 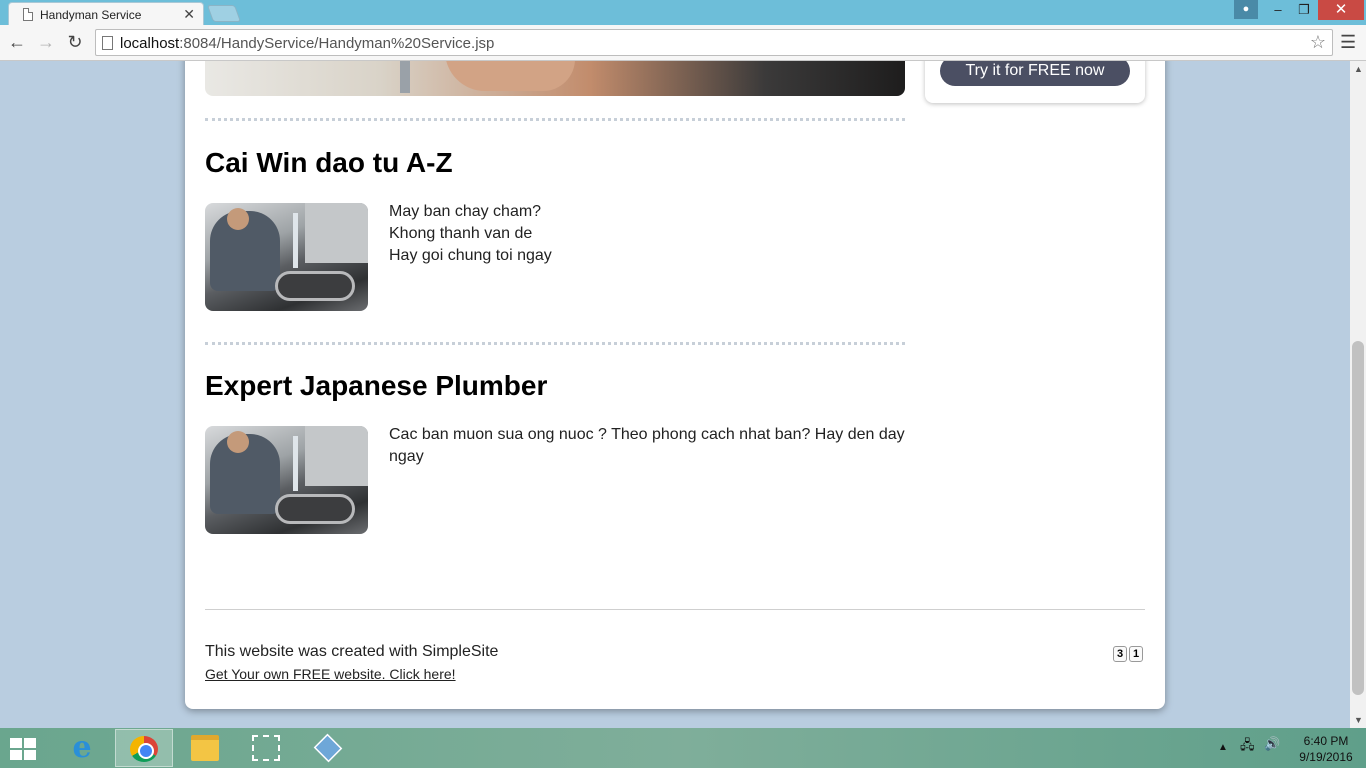 What do you see at coordinates (224, 13) in the screenshot?
I see `new-tab-button` at bounding box center [224, 13].